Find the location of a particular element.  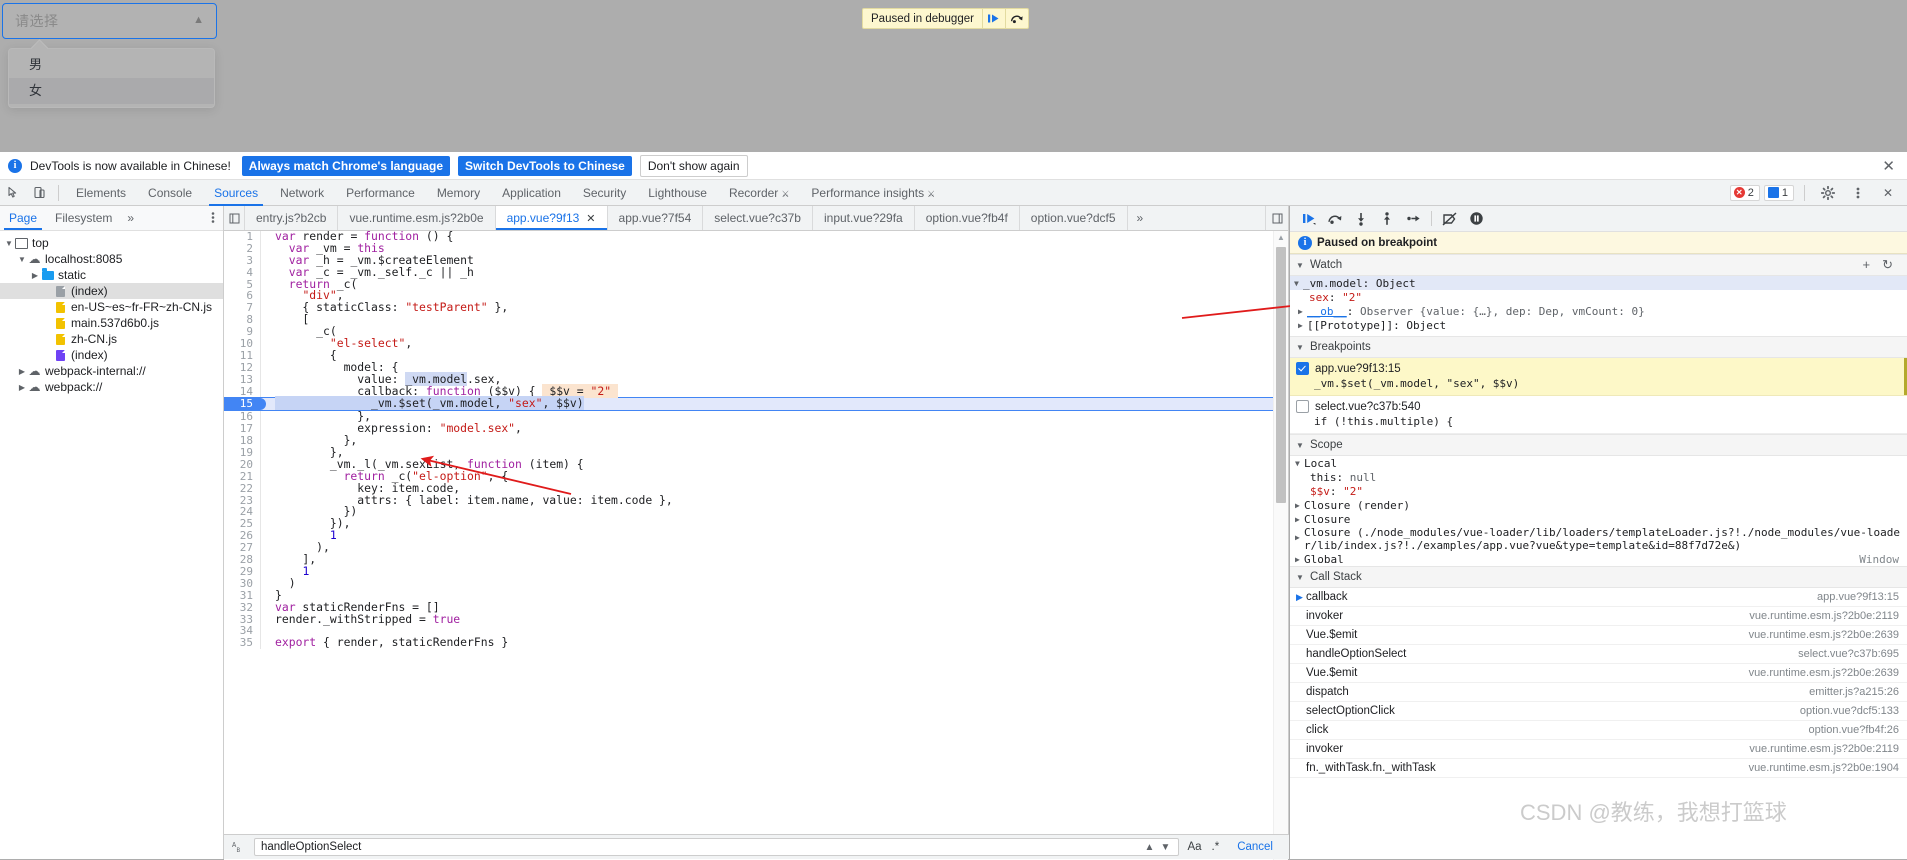

call-stack-frame: selectOptionClick option.vue?dcf5:133 is located at coordinates (1598, 711).